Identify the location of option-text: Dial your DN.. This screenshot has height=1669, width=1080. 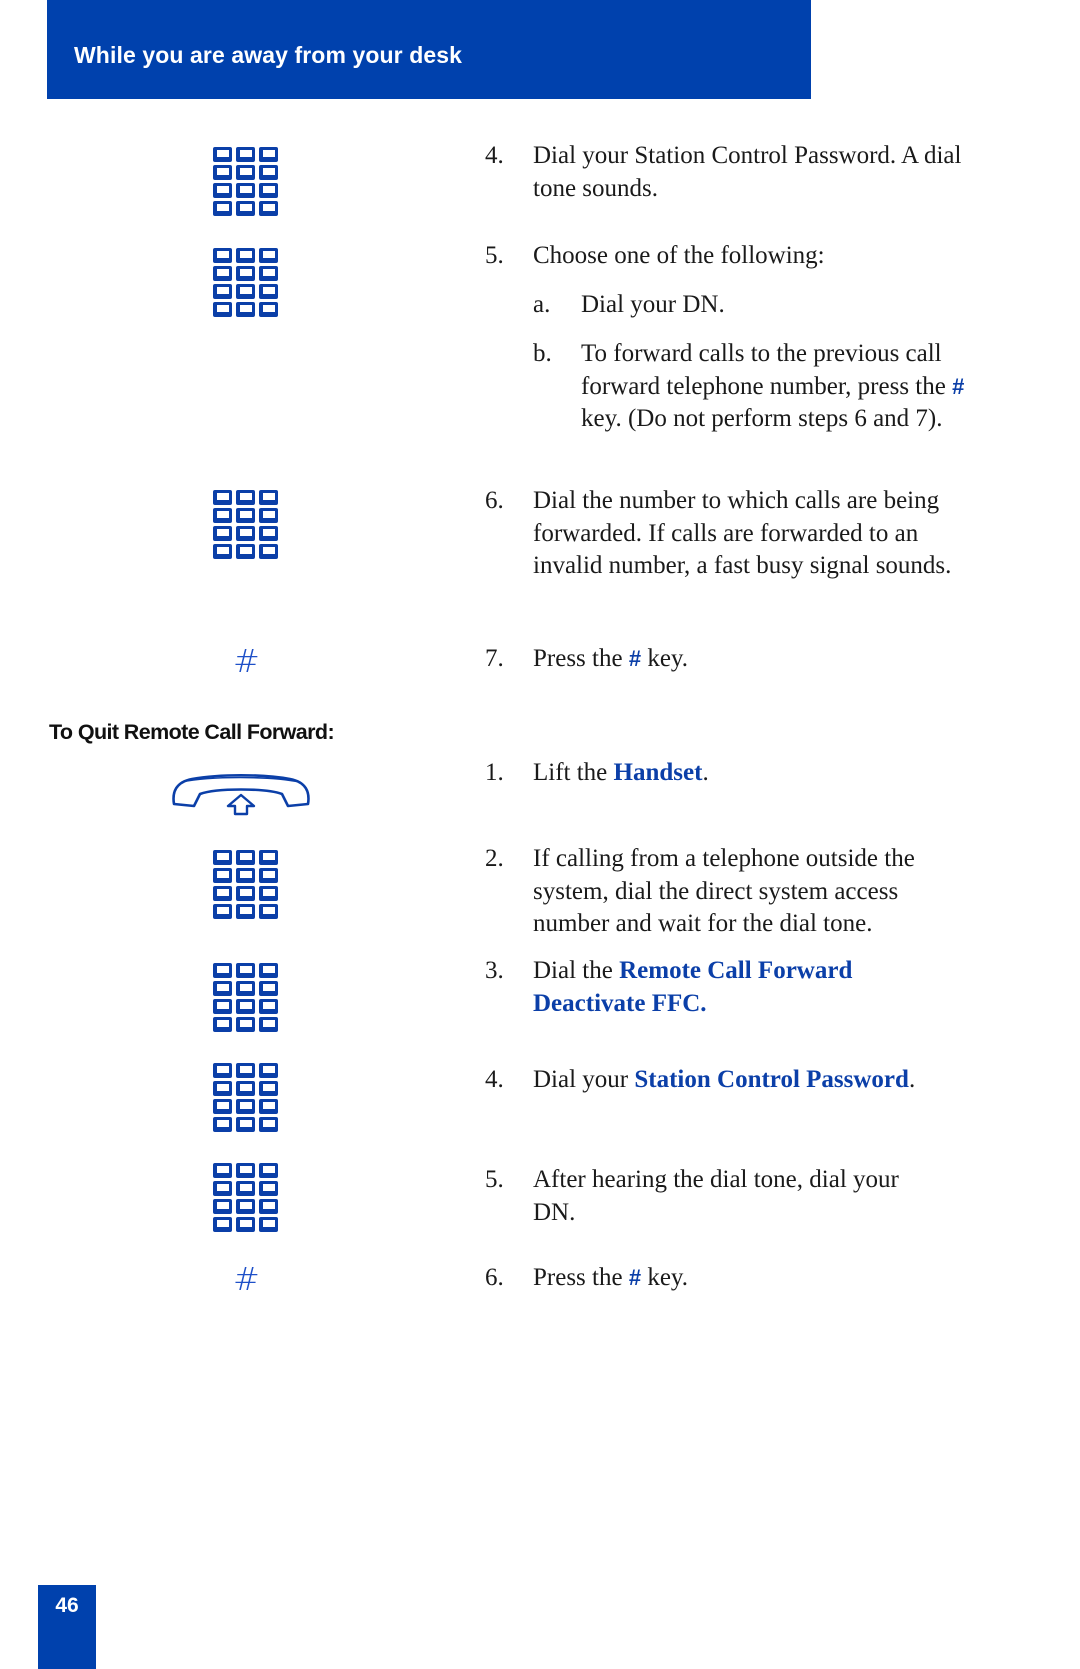
(653, 304).